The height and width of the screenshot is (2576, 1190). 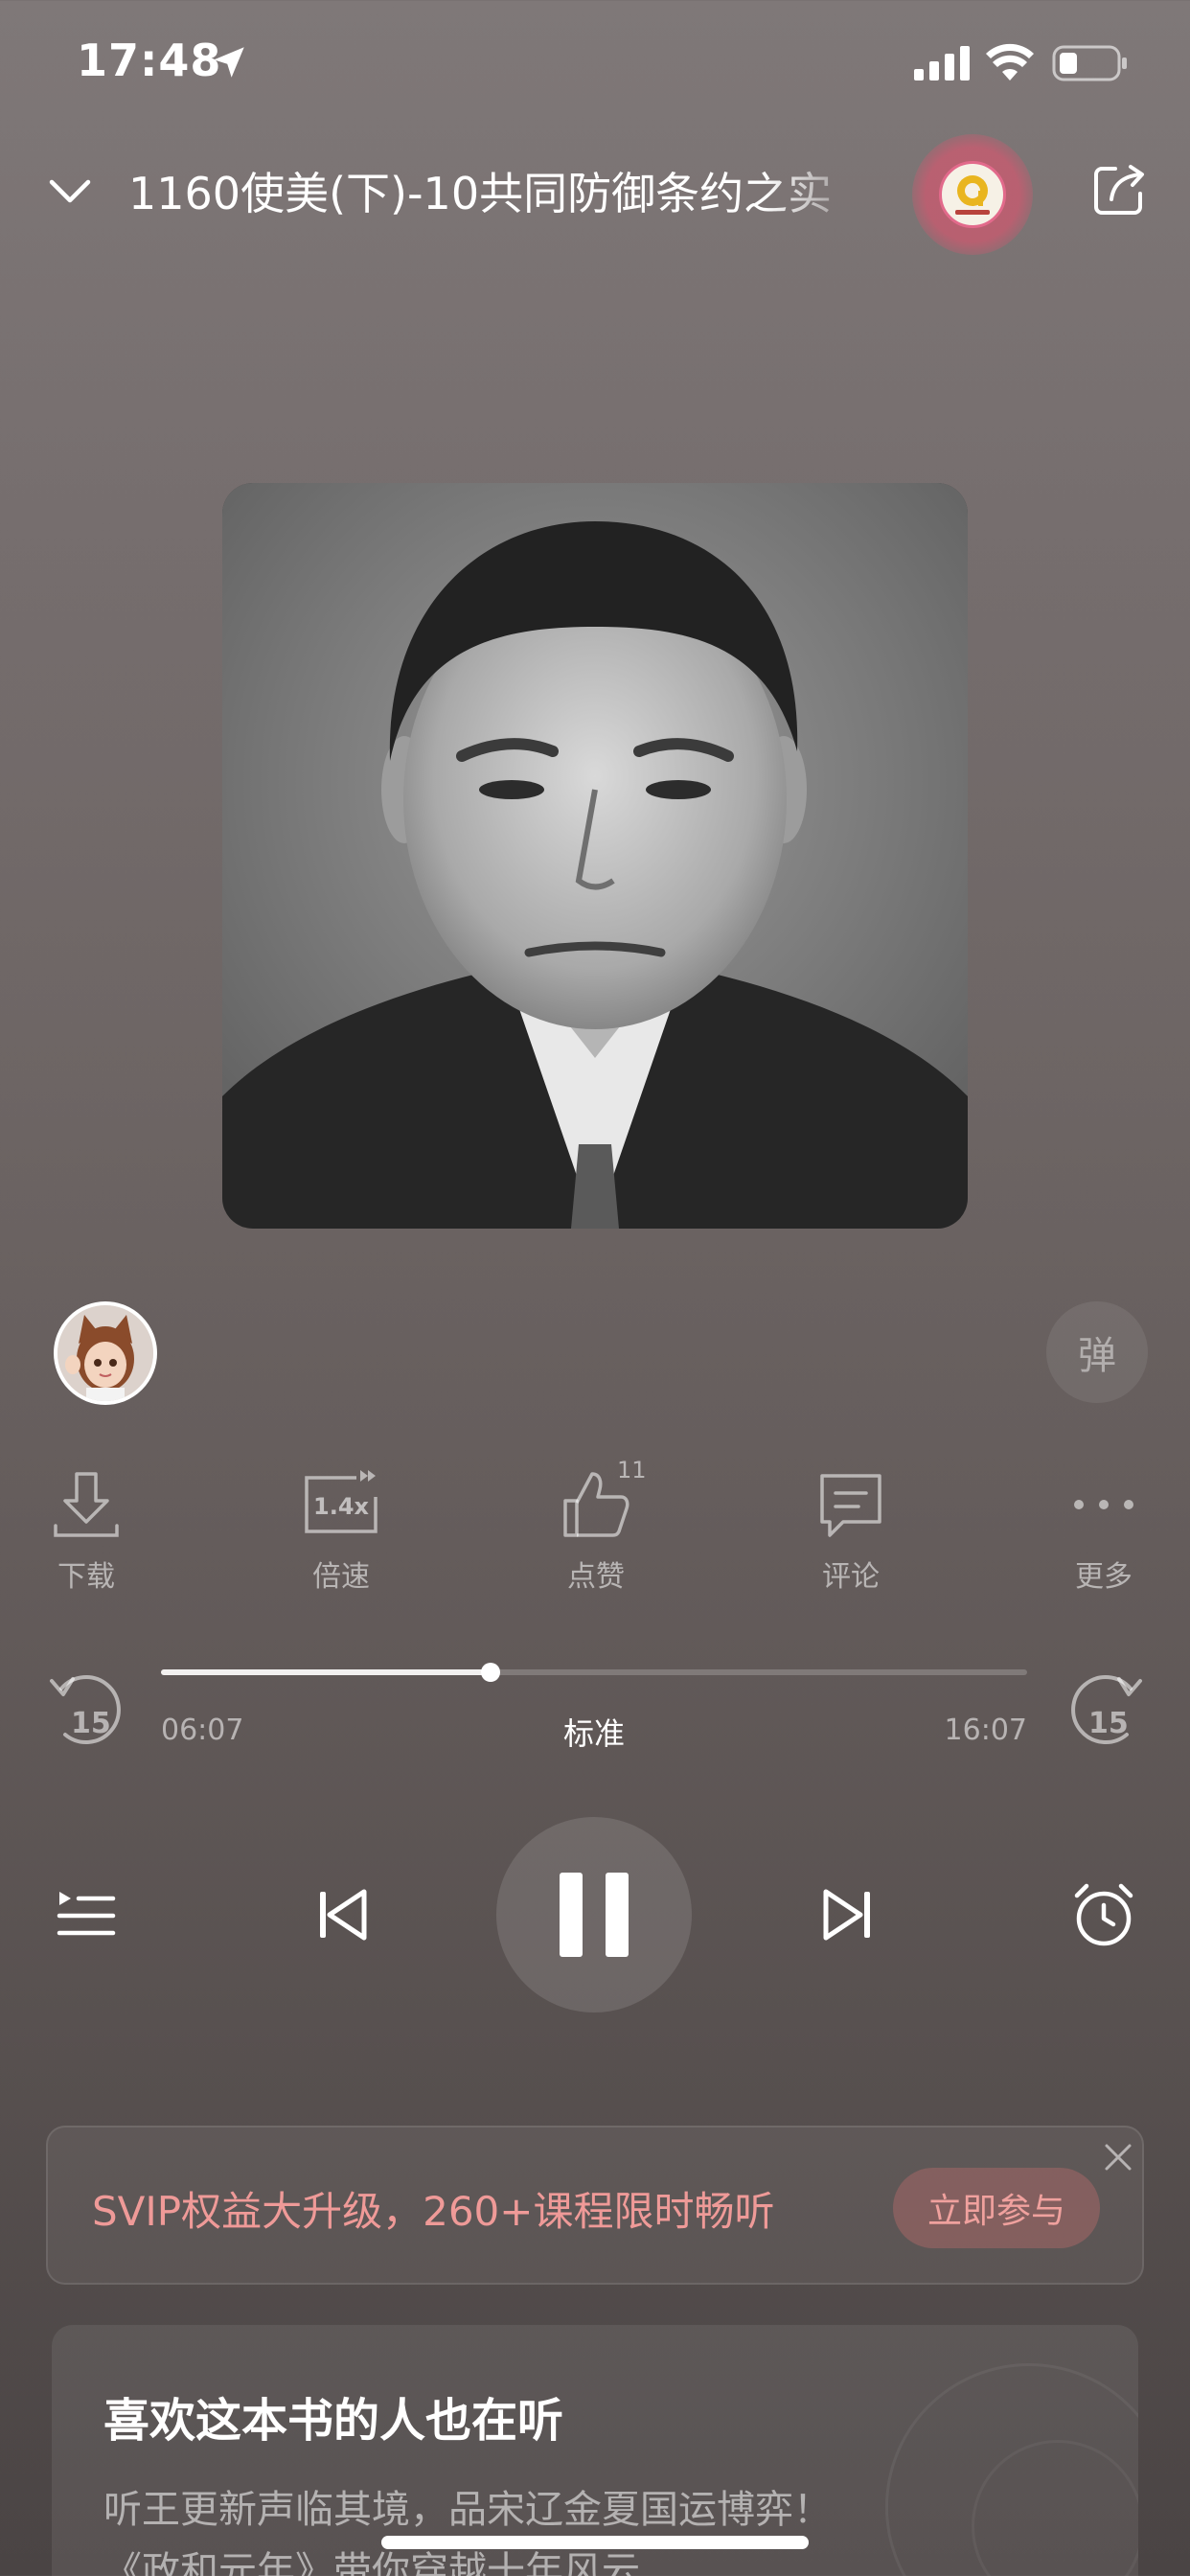 I want to click on cellular-signal-icon, so click(x=942, y=63).